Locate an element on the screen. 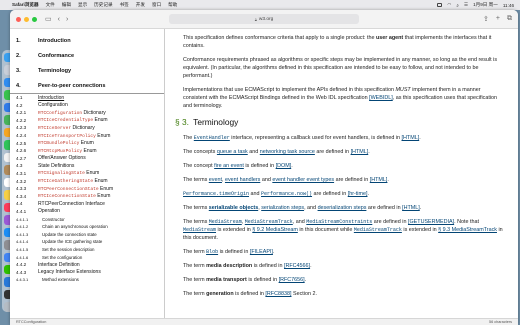 This screenshot has height=325, width=520. toc-item: 4.2.1 RTCConfiguration Dictionary is located at coordinates (87, 113).